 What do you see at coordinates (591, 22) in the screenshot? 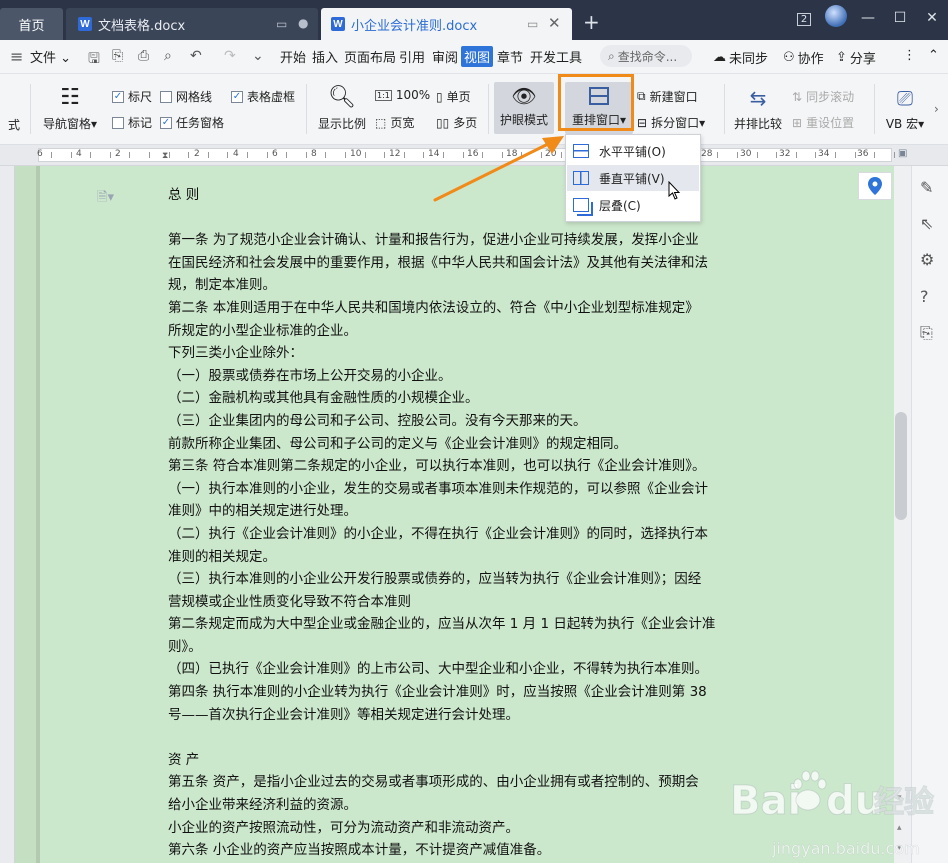
I see `new-tab-icon: +` at bounding box center [591, 22].